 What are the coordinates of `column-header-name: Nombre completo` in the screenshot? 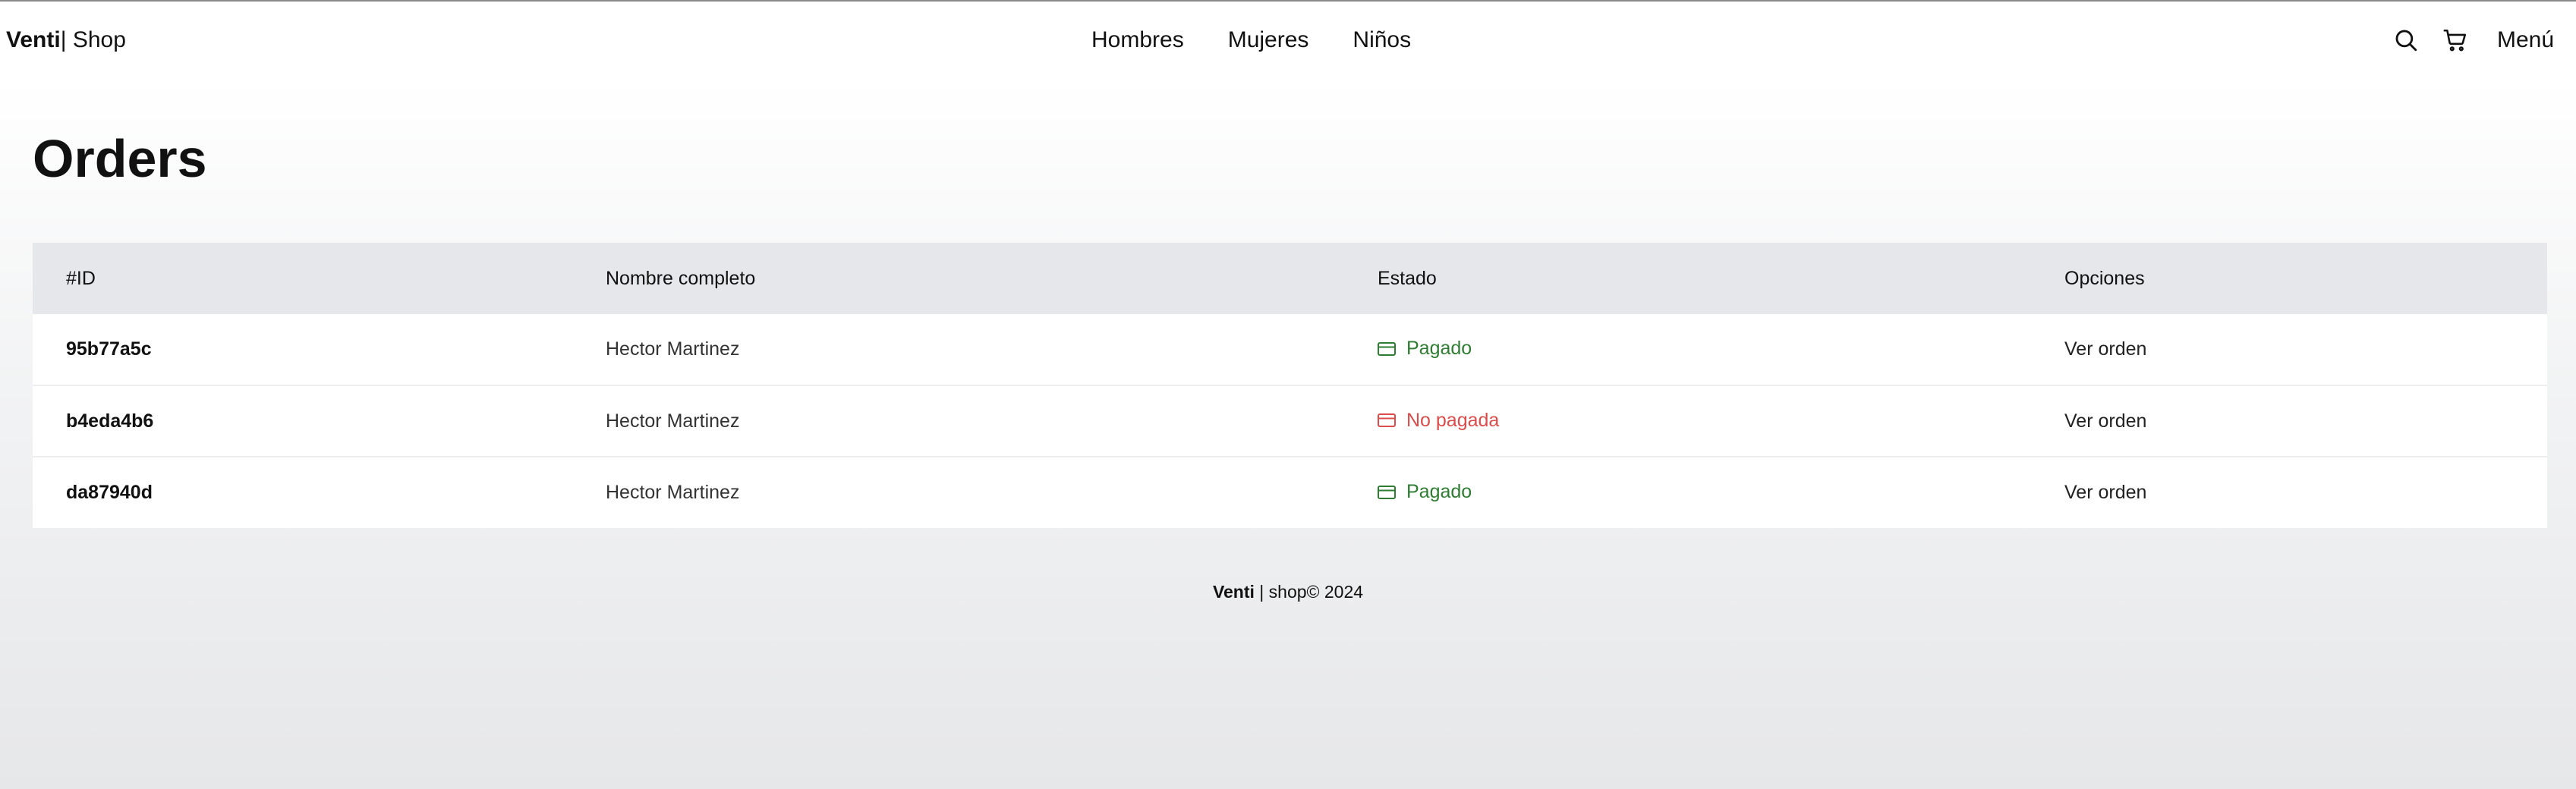 It's located at (681, 278).